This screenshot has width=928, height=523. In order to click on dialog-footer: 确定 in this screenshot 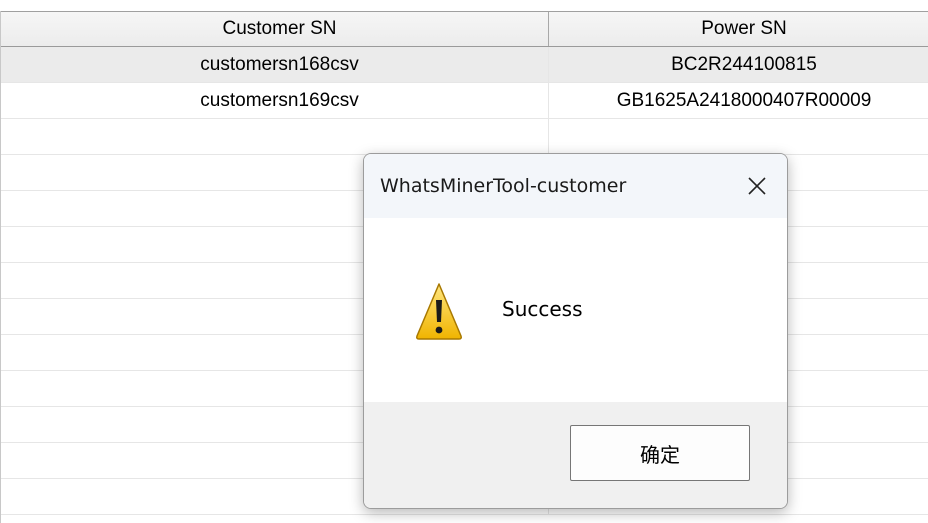, I will do `click(575, 455)`.